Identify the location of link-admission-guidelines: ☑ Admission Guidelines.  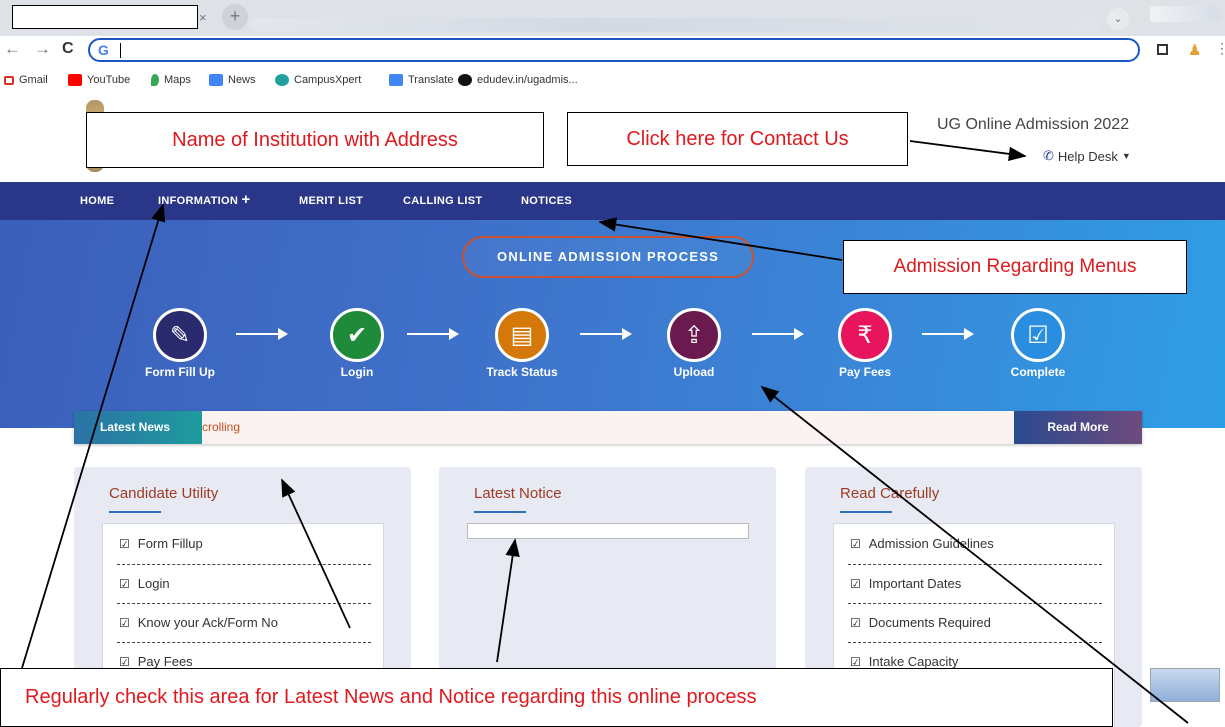
(922, 543).